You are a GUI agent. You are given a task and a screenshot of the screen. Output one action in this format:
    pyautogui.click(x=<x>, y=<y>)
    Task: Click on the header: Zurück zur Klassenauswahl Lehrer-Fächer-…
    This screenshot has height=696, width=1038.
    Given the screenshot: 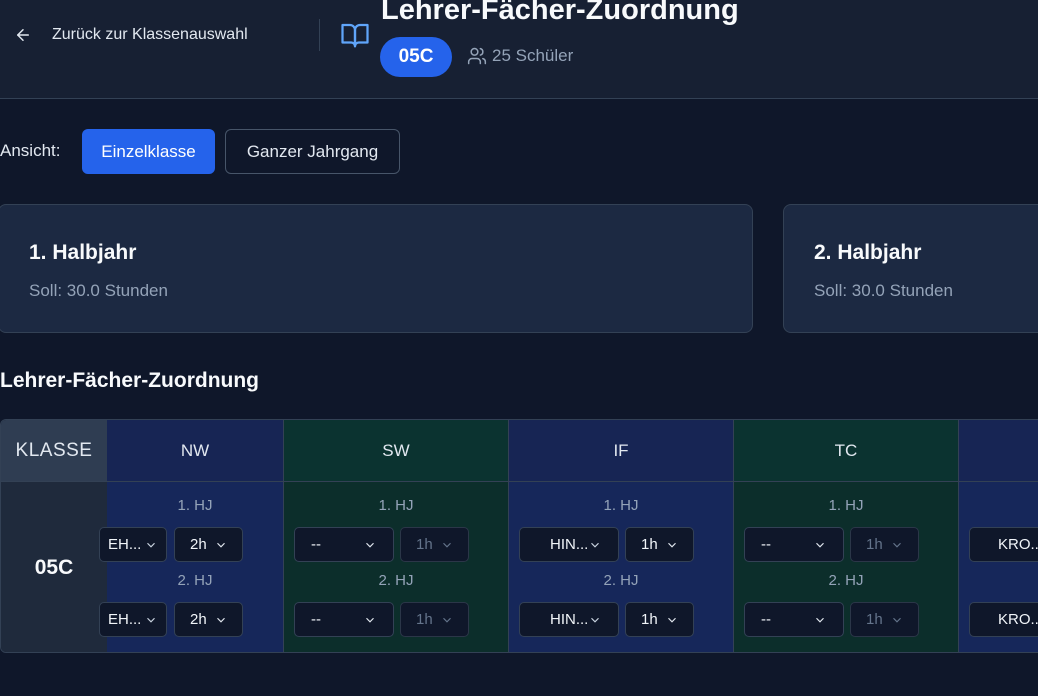 What is the action you would take?
    pyautogui.click(x=519, y=49)
    